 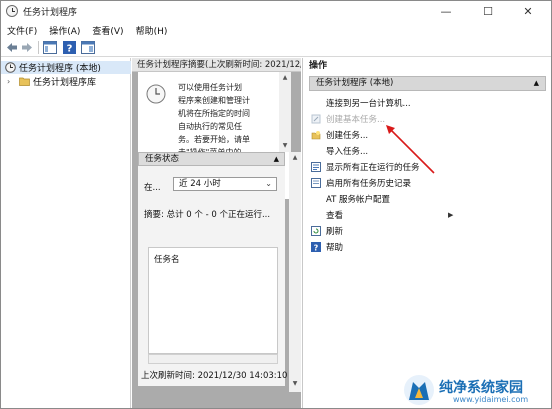 I want to click on menu-action: 操作(A), so click(x=64, y=30).